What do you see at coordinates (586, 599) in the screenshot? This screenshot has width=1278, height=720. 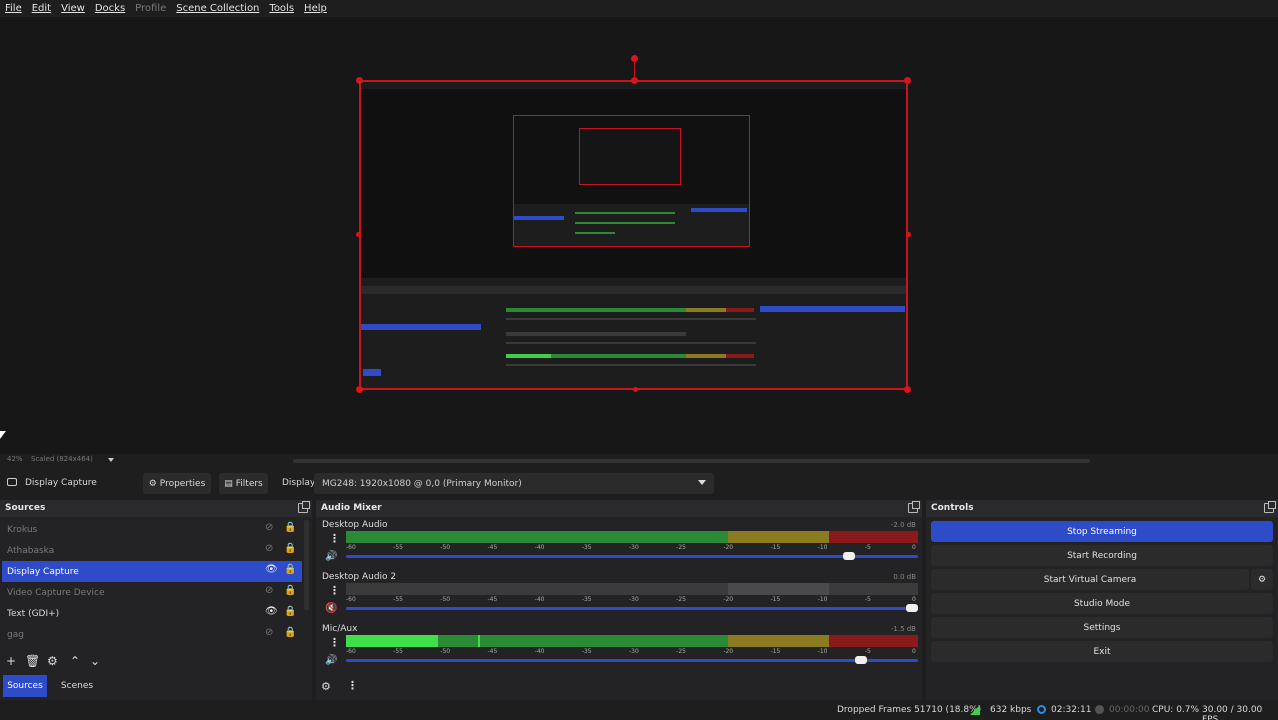 I see `meter-tick-label: -35` at bounding box center [586, 599].